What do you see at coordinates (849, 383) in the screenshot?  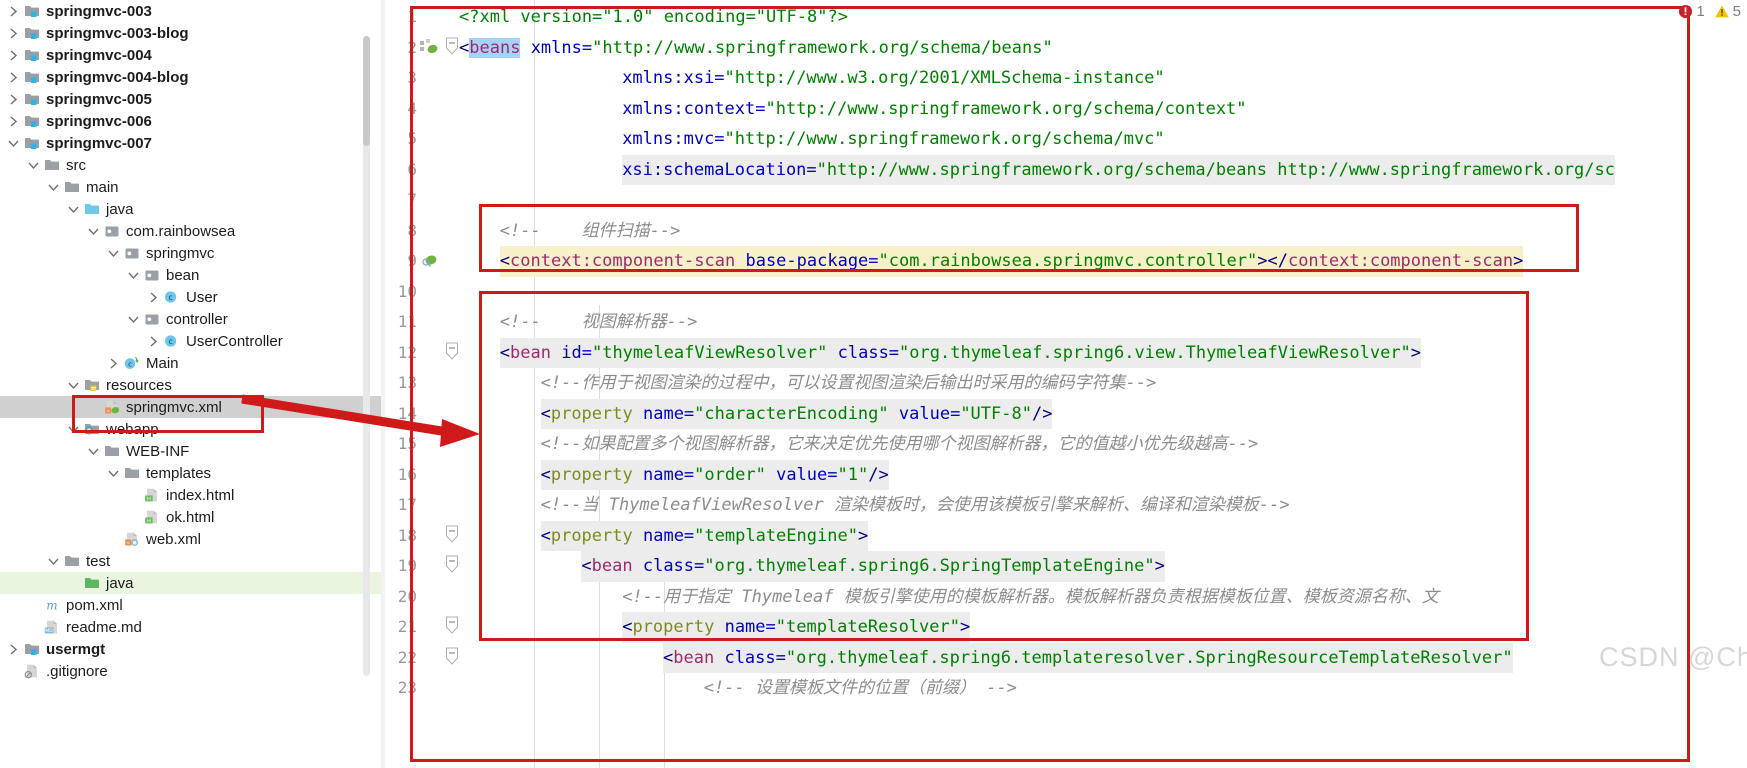 I see `code-line-text: <!--作用于视图渲染的过程中，可以设置视图渲染后输出时采用的编码字符集-->` at bounding box center [849, 383].